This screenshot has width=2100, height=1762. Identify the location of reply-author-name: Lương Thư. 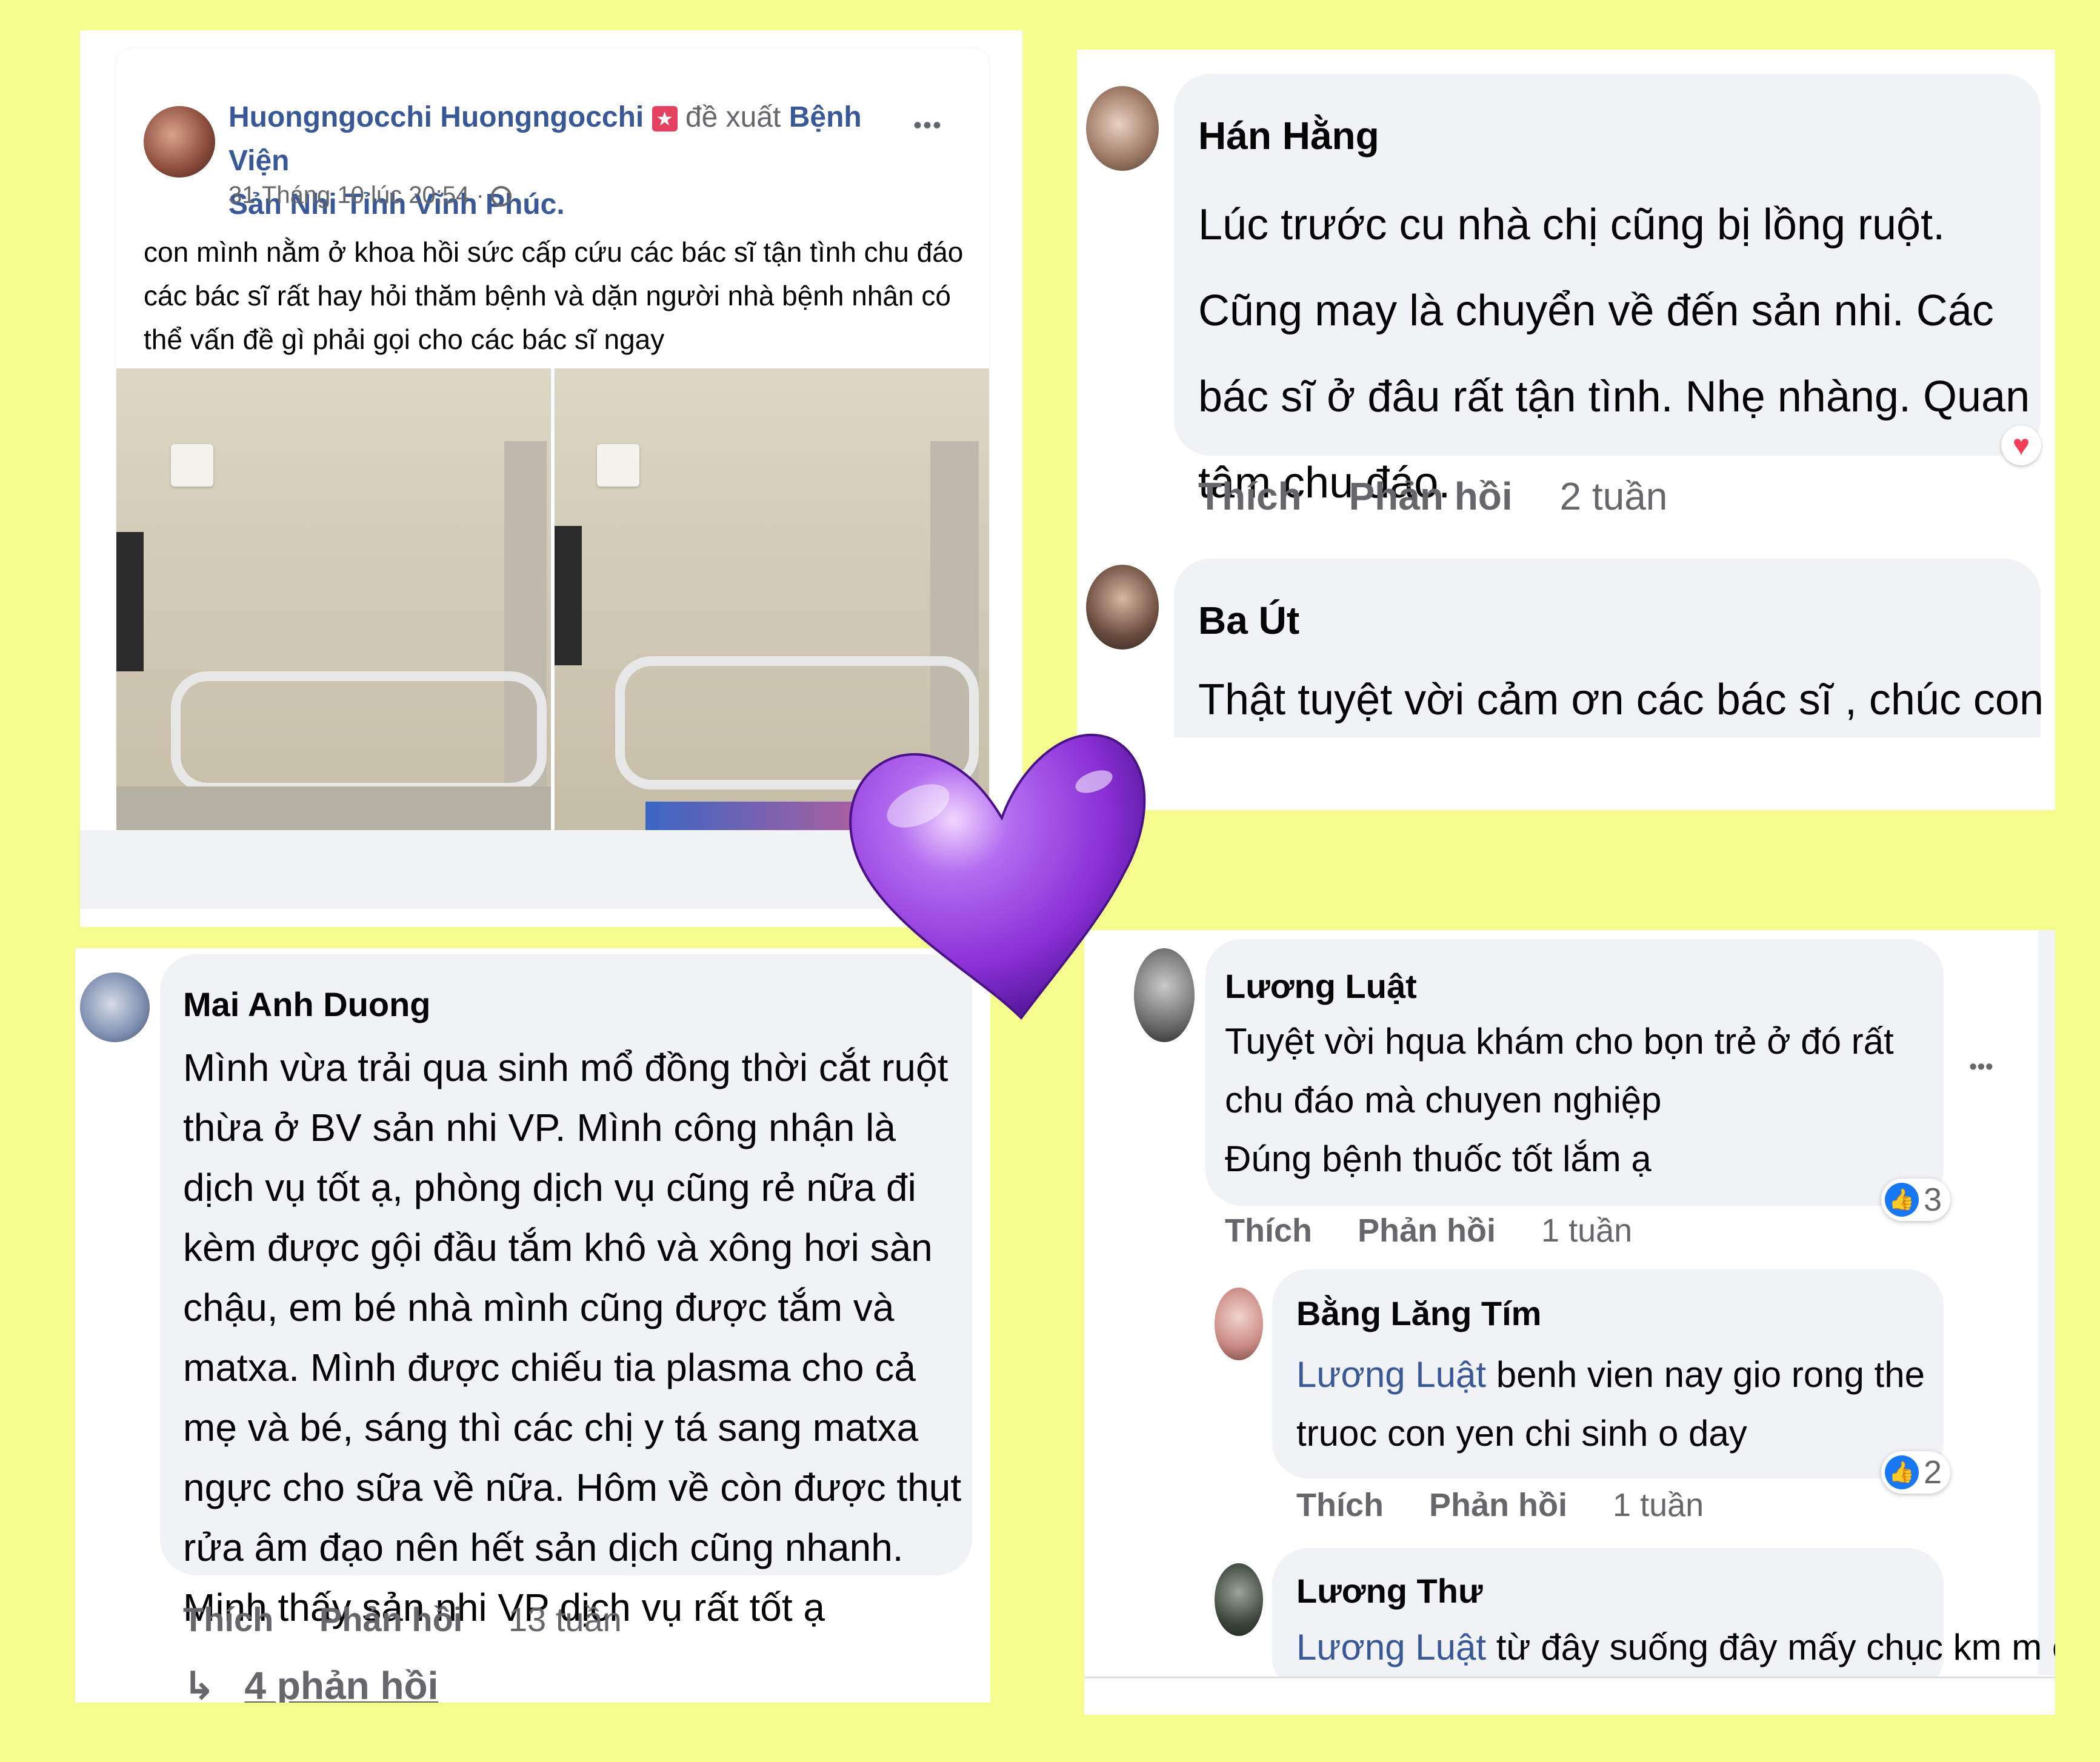
(1389, 1591).